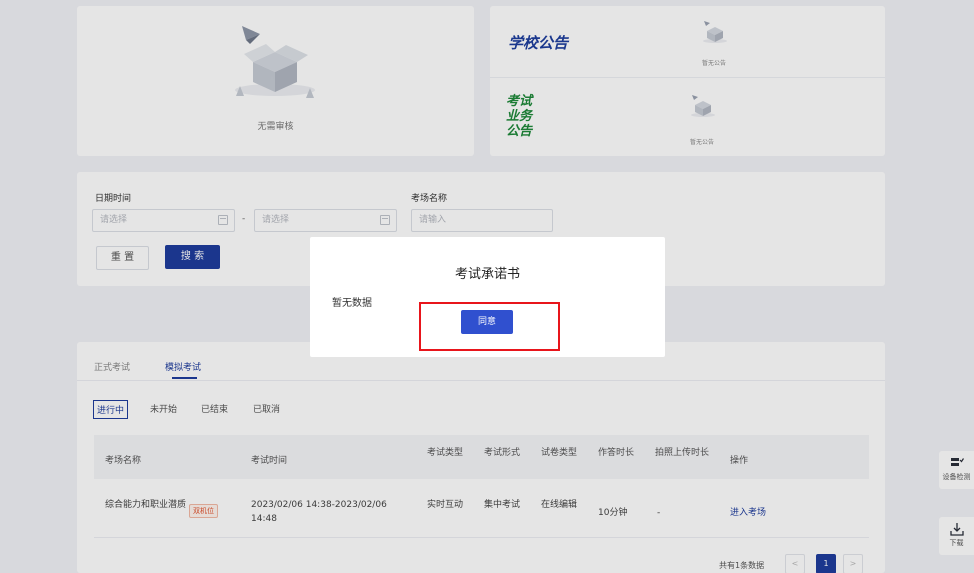  Describe the element at coordinates (489, 326) in the screenshot. I see `highlight-box` at that location.